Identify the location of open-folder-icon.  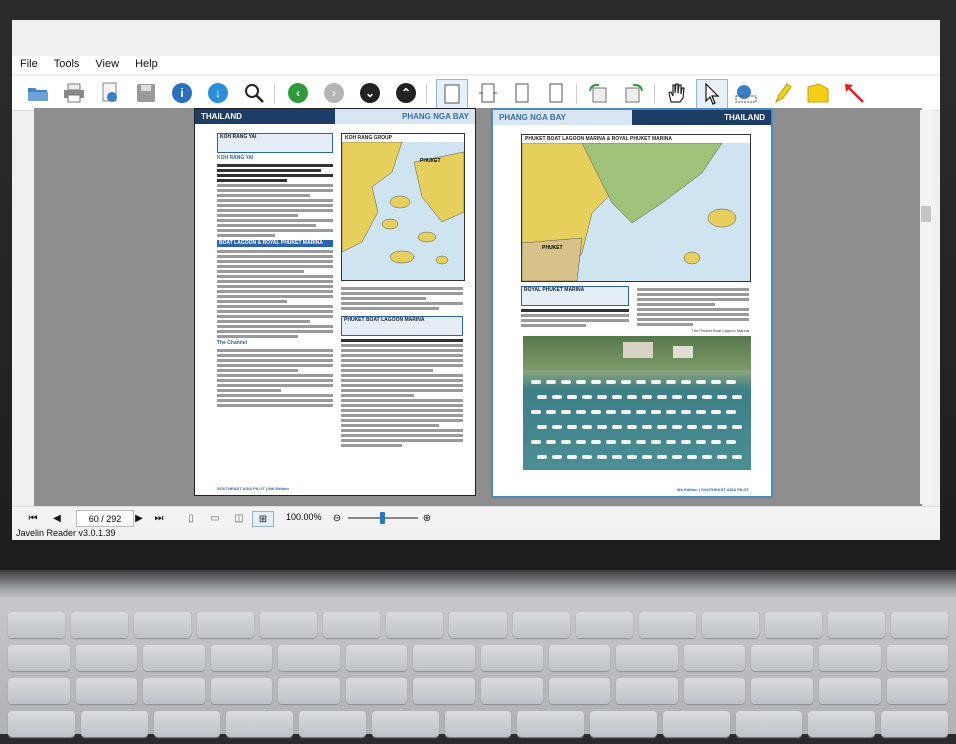
(38, 93).